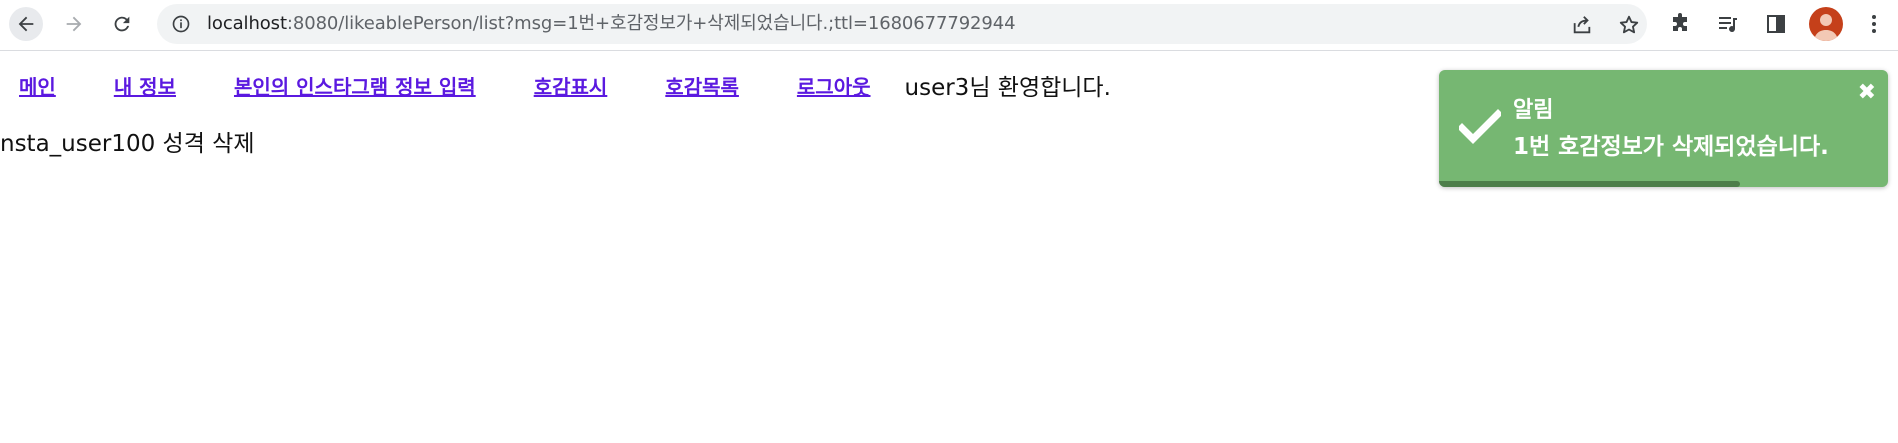 The height and width of the screenshot is (443, 1898). Describe the element at coordinates (1776, 24) in the screenshot. I see `side-panel-icon` at that location.